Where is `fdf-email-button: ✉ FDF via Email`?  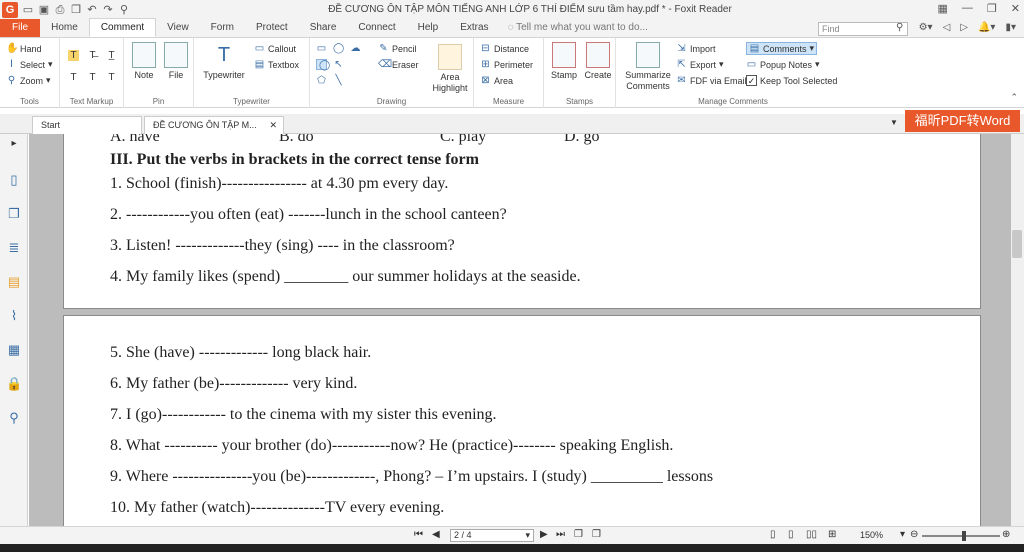 fdf-email-button: ✉ FDF via Email is located at coordinates (711, 80).